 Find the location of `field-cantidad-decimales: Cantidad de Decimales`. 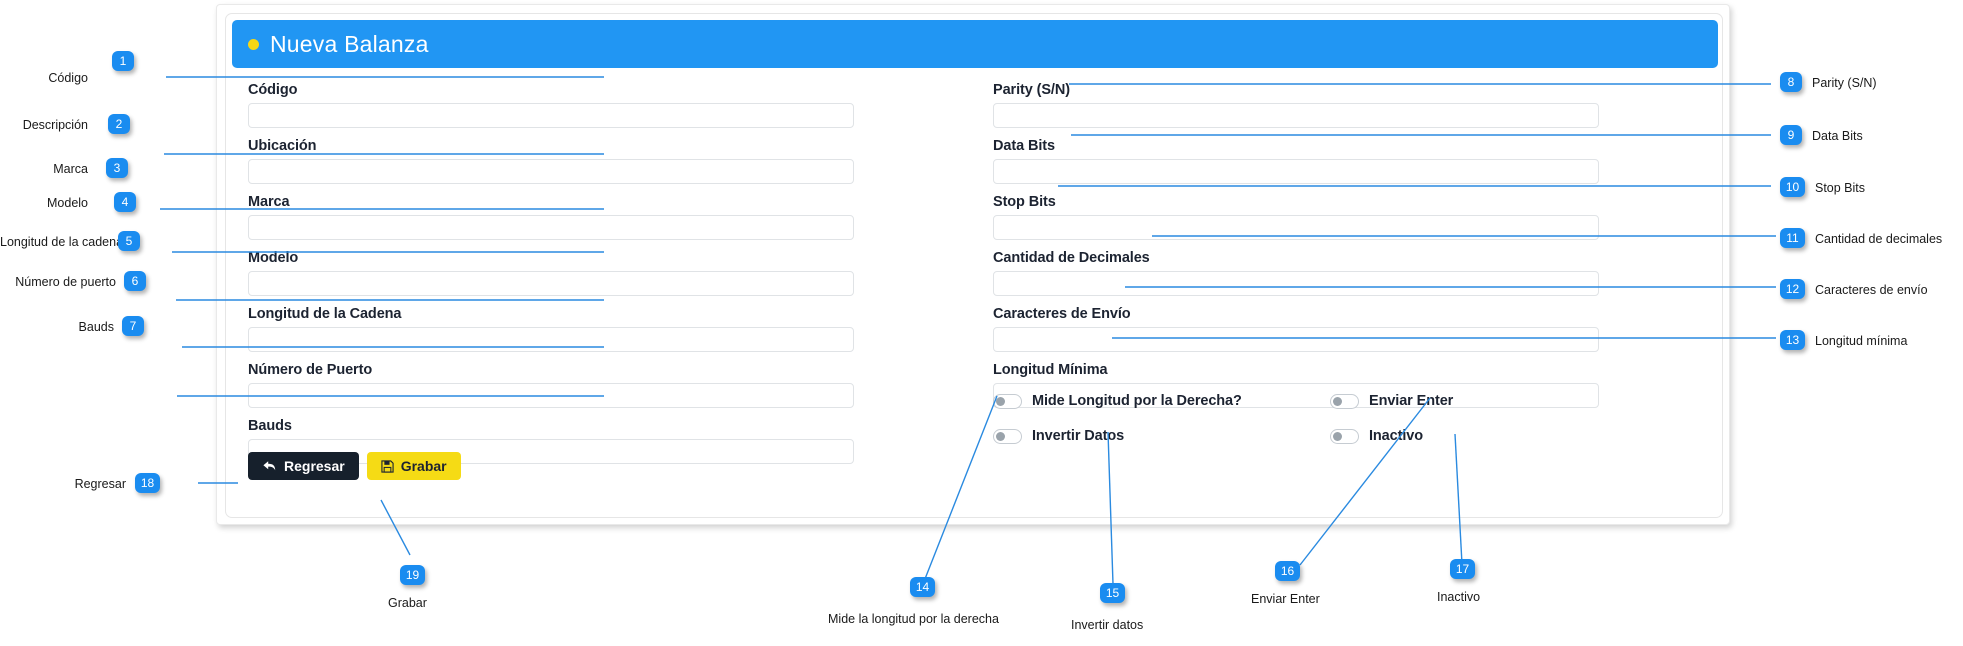

field-cantidad-decimales: Cantidad de Decimales is located at coordinates (1296, 273).